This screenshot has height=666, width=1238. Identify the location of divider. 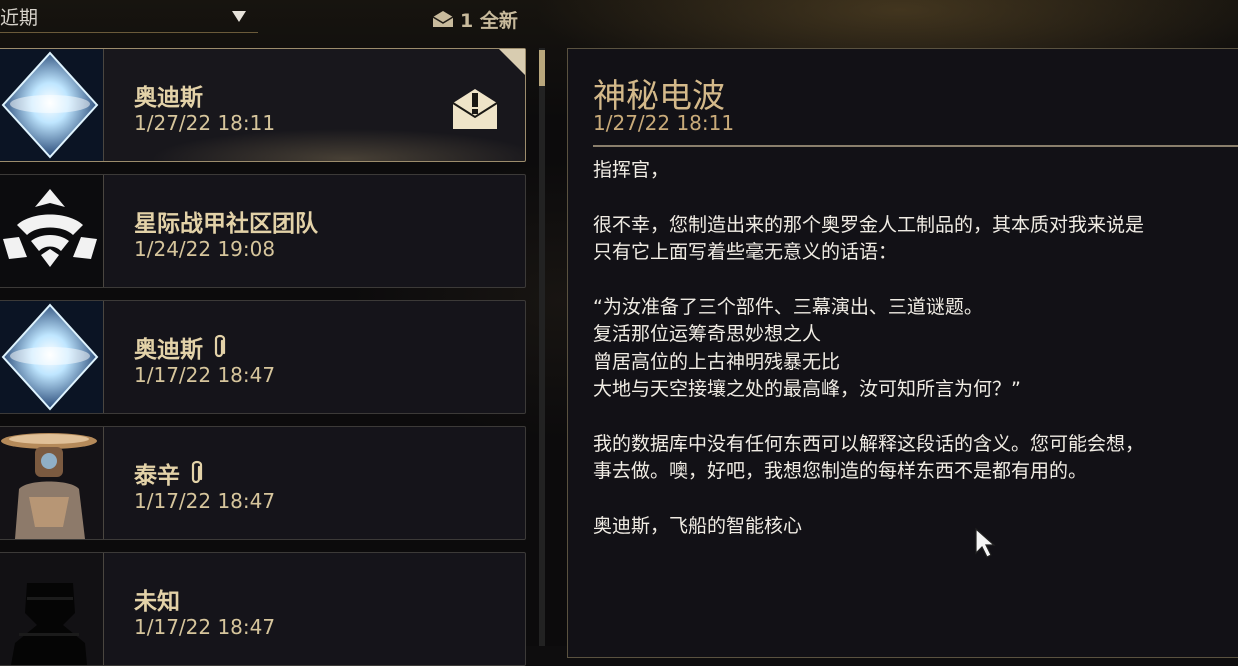
(915, 146).